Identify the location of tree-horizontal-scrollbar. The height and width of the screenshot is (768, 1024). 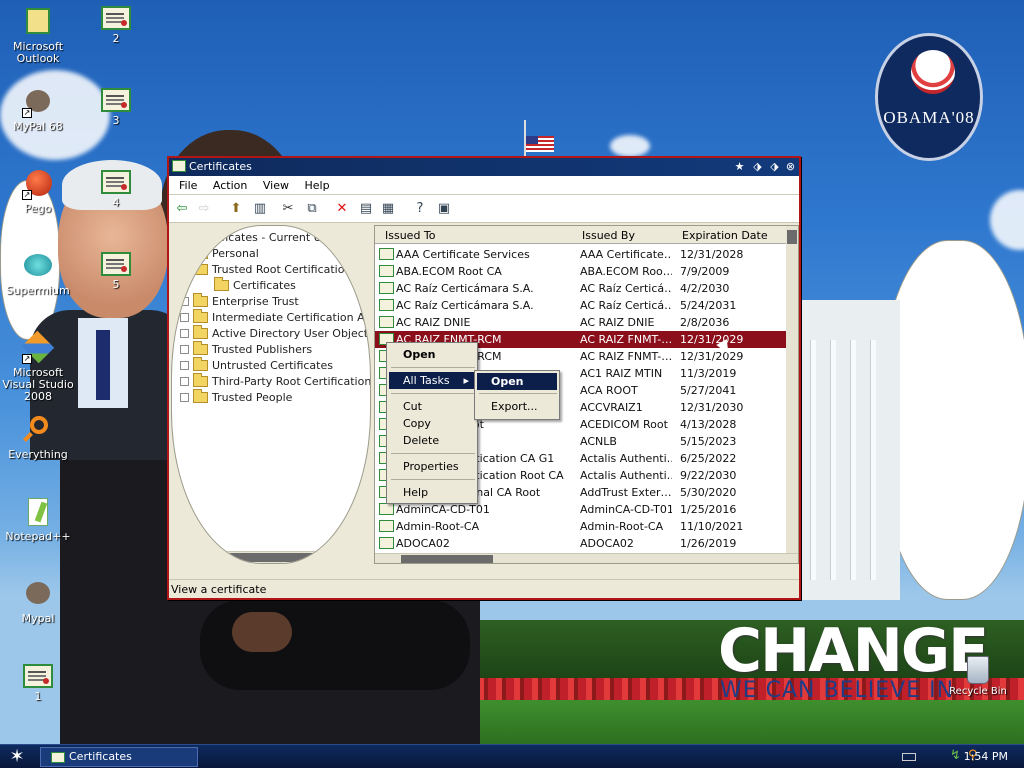
(271, 557).